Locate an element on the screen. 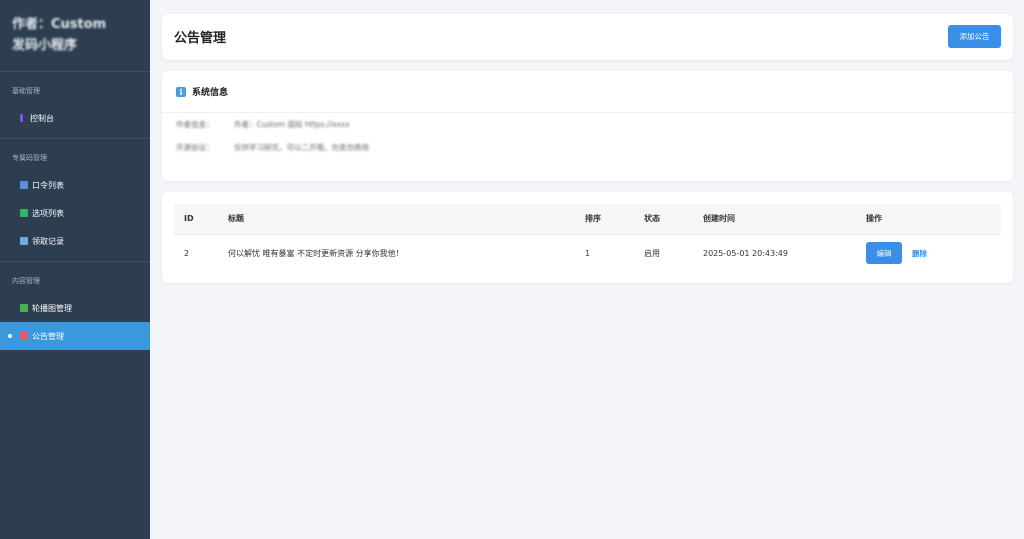  sidebar-item-label: 领取记录 is located at coordinates (48, 241).